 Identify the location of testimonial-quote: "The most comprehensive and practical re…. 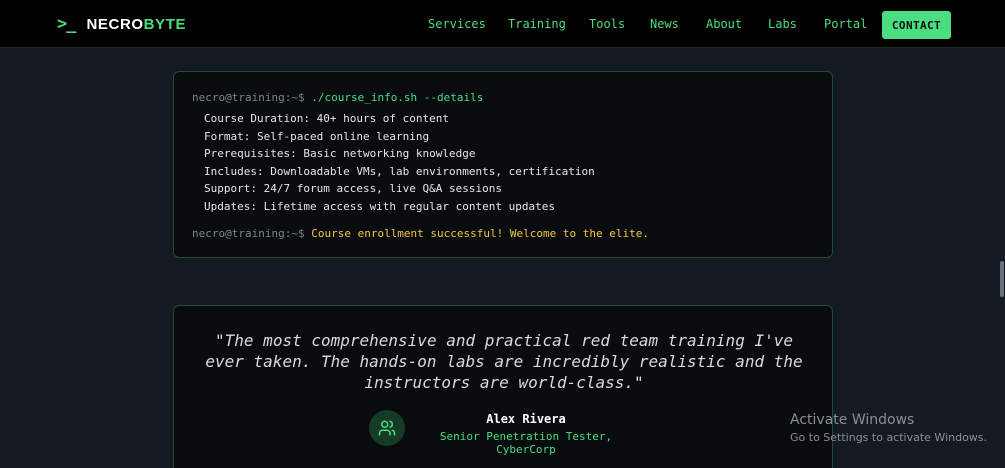
(504, 361).